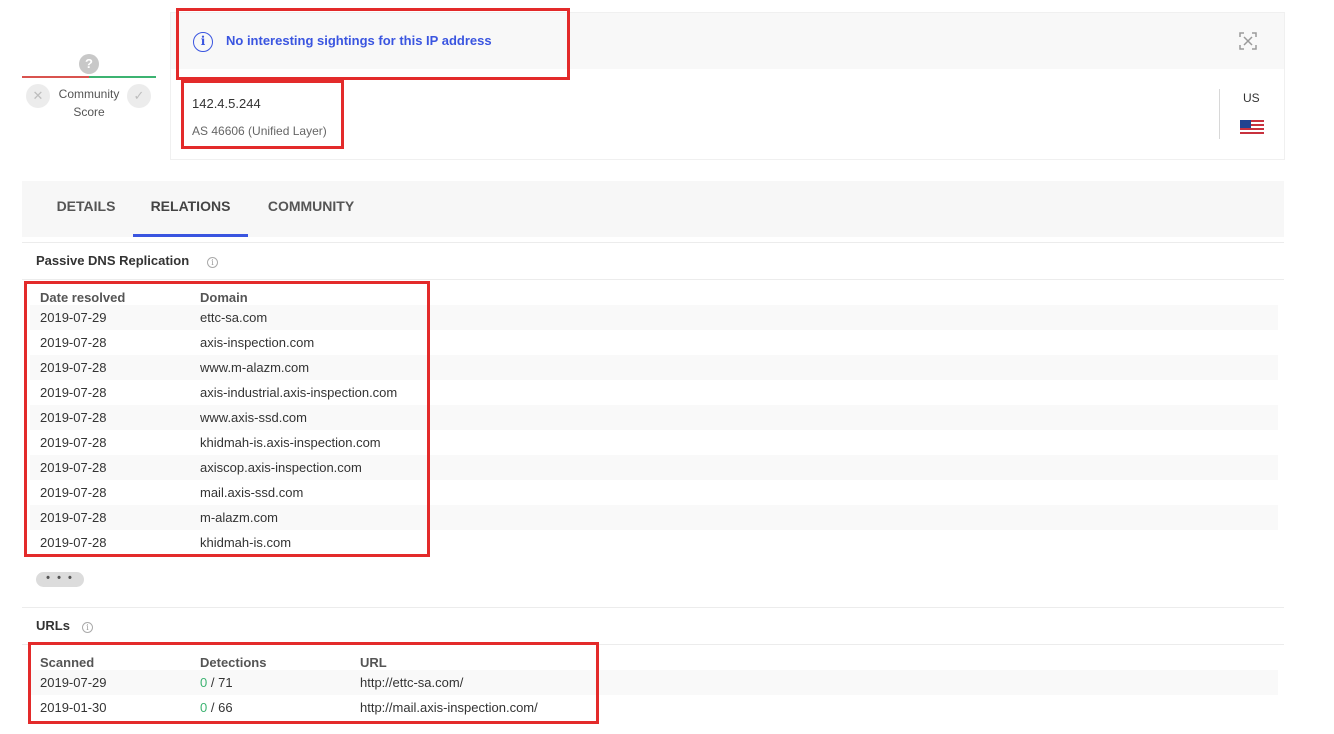 Image resolution: width=1334 pixels, height=734 pixels. What do you see at coordinates (89, 103) in the screenshot?
I see `community-score-label: Community Score` at bounding box center [89, 103].